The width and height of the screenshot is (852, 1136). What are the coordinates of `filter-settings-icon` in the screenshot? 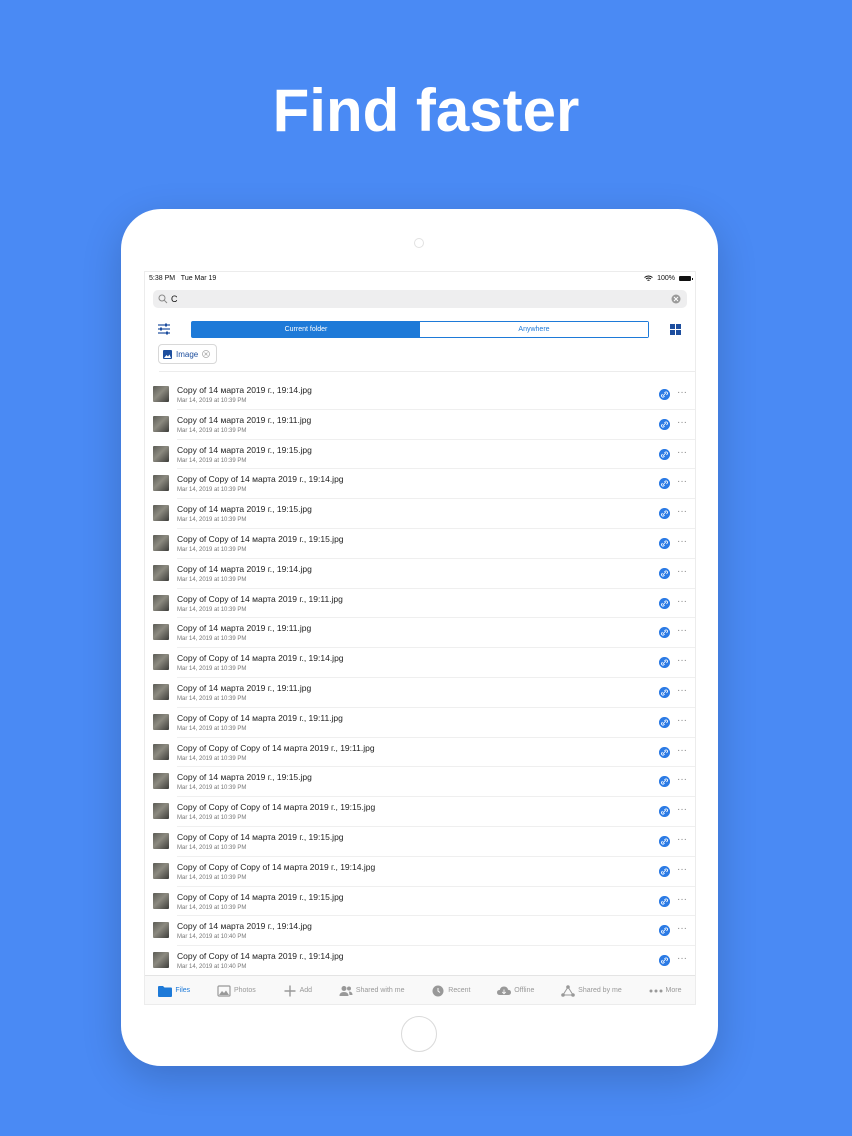 It's located at (164, 329).